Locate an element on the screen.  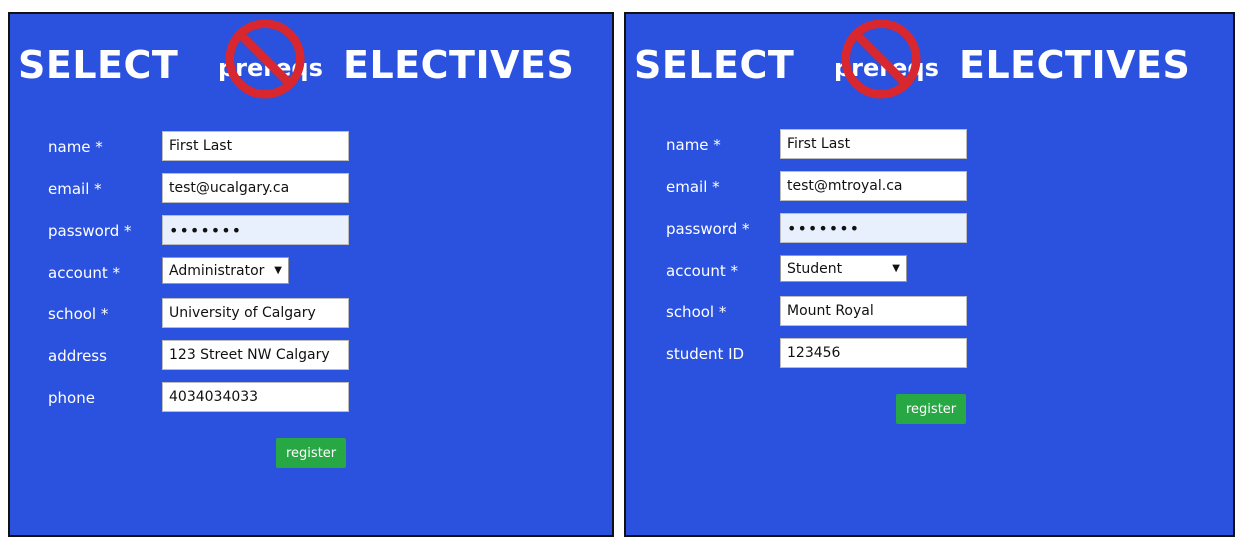
phone-row: phone is located at coordinates (311, 397).